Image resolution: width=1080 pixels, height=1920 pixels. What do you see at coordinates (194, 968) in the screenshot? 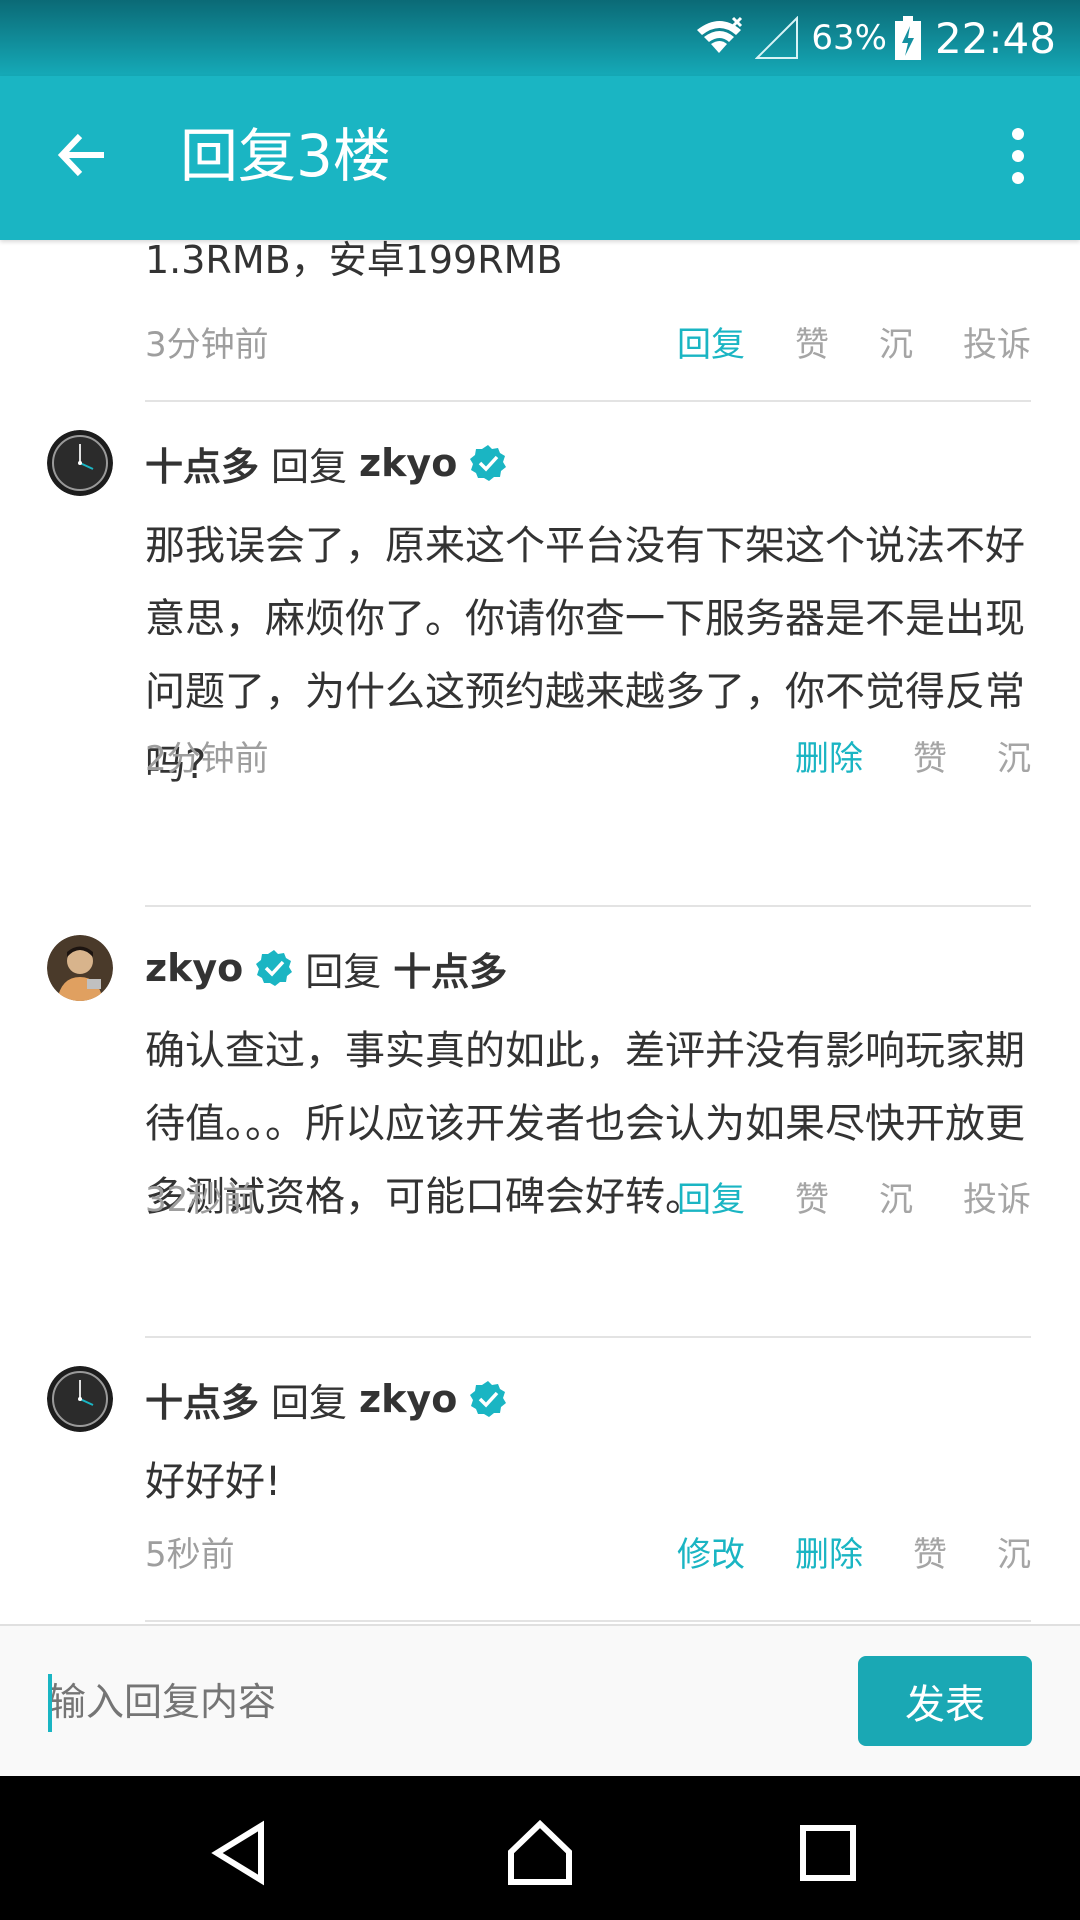
I see `username: zkyo` at bounding box center [194, 968].